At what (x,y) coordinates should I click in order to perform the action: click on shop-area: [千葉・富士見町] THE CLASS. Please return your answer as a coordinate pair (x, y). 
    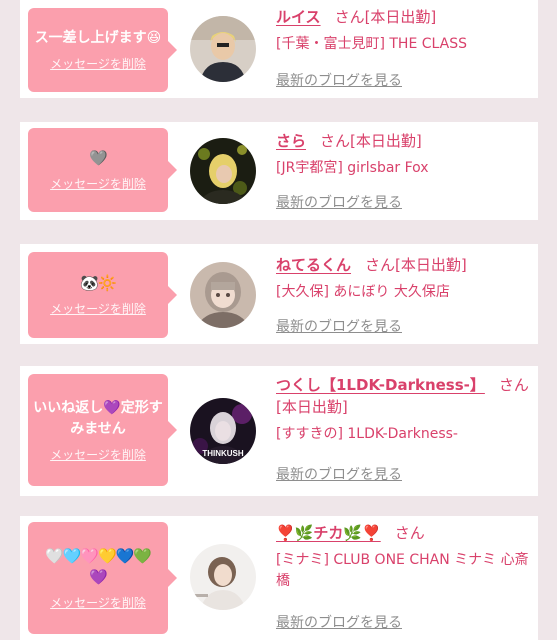
    Looking at the image, I should click on (371, 44).